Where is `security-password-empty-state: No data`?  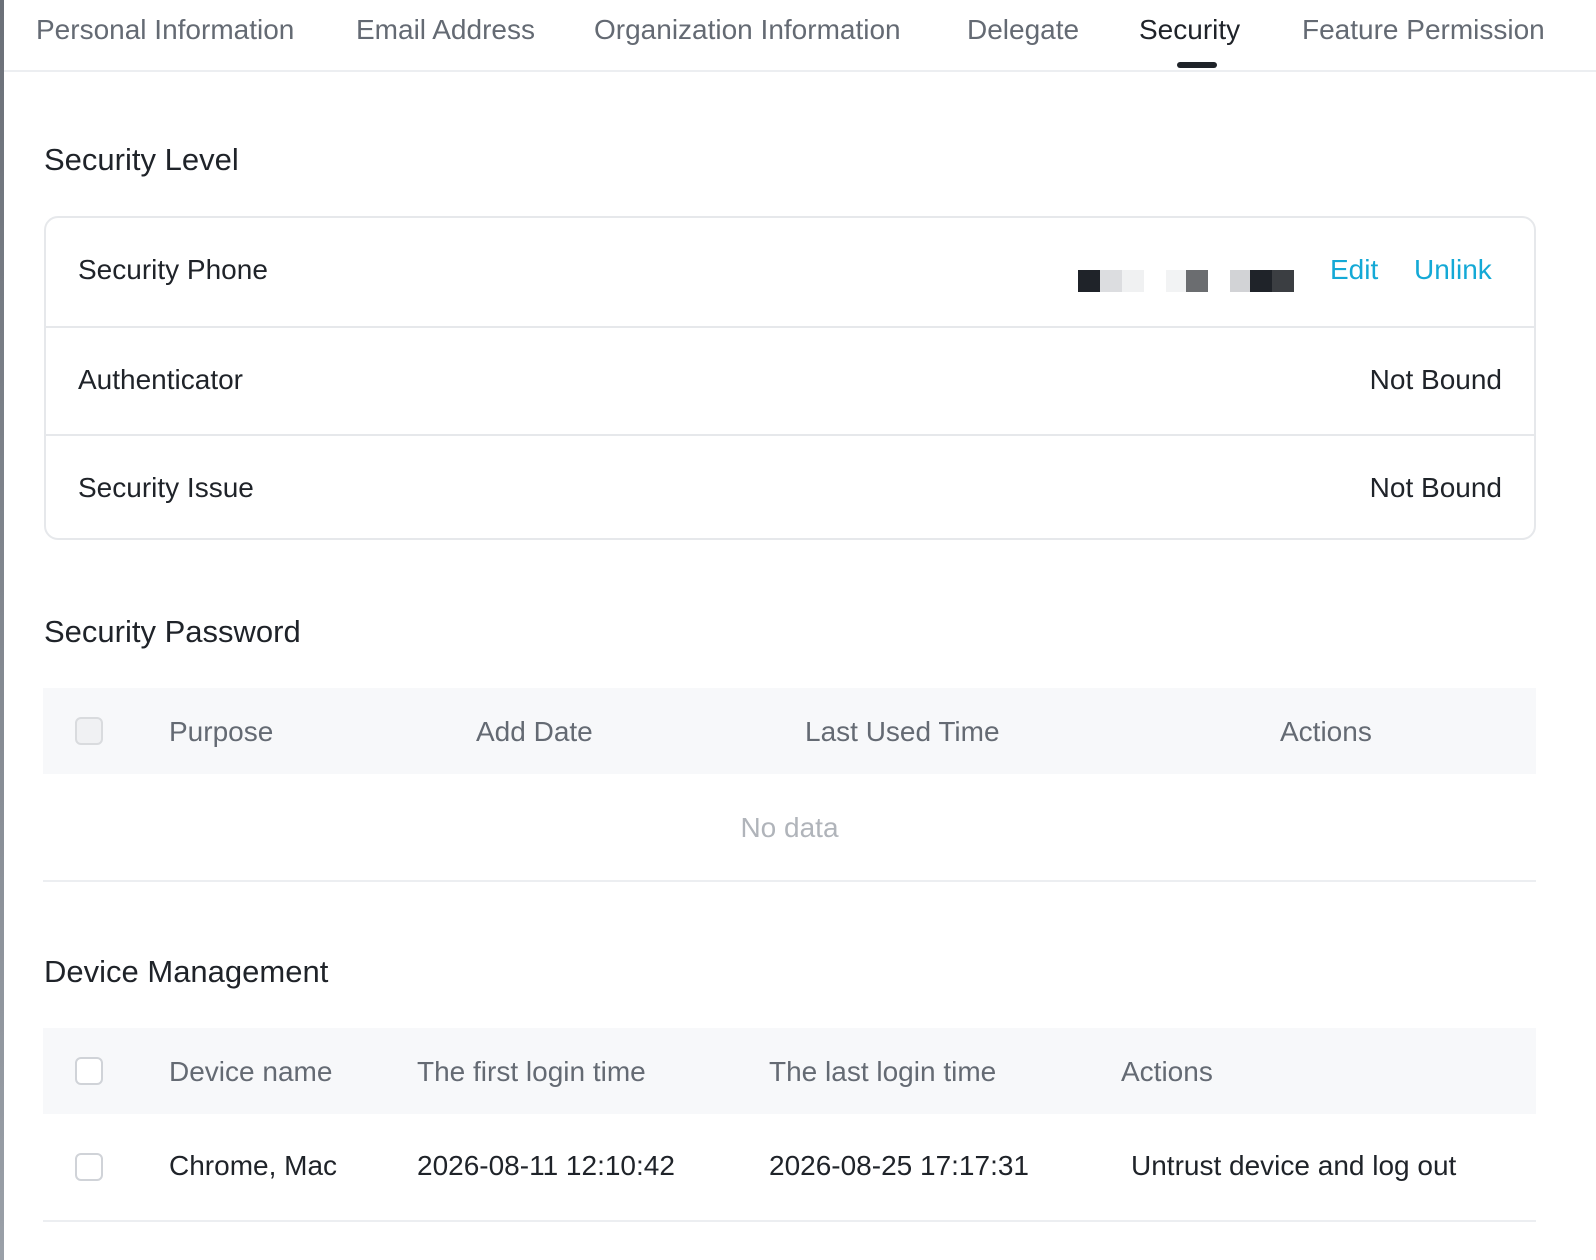
security-password-empty-state: No data is located at coordinates (789, 828).